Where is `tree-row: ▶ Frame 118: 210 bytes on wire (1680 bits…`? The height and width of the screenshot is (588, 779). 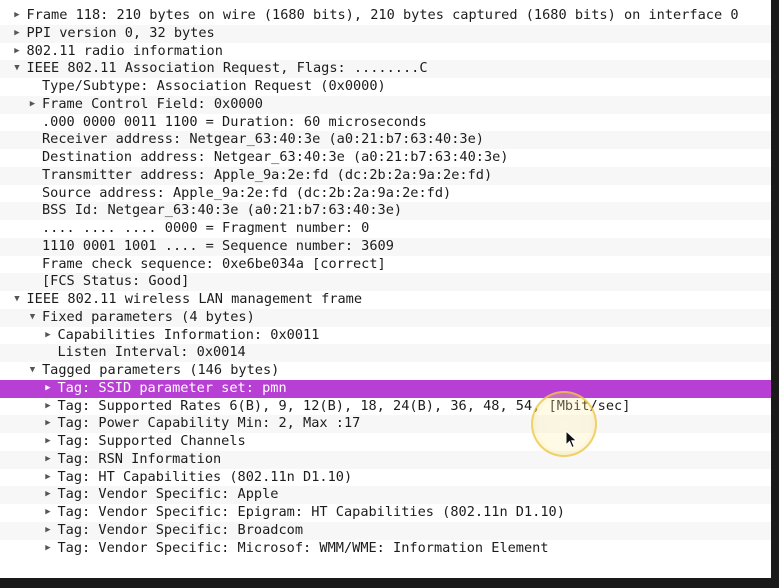
tree-row: ▶ Frame 118: 210 bytes on wire (1680 bits… is located at coordinates (385, 16).